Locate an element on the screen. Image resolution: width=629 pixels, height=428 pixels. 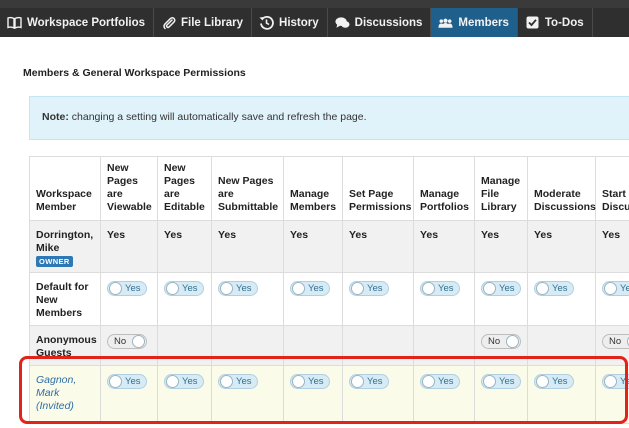
tab-workspace-portfolios: Workspace Portfolios is located at coordinates (77, 22).